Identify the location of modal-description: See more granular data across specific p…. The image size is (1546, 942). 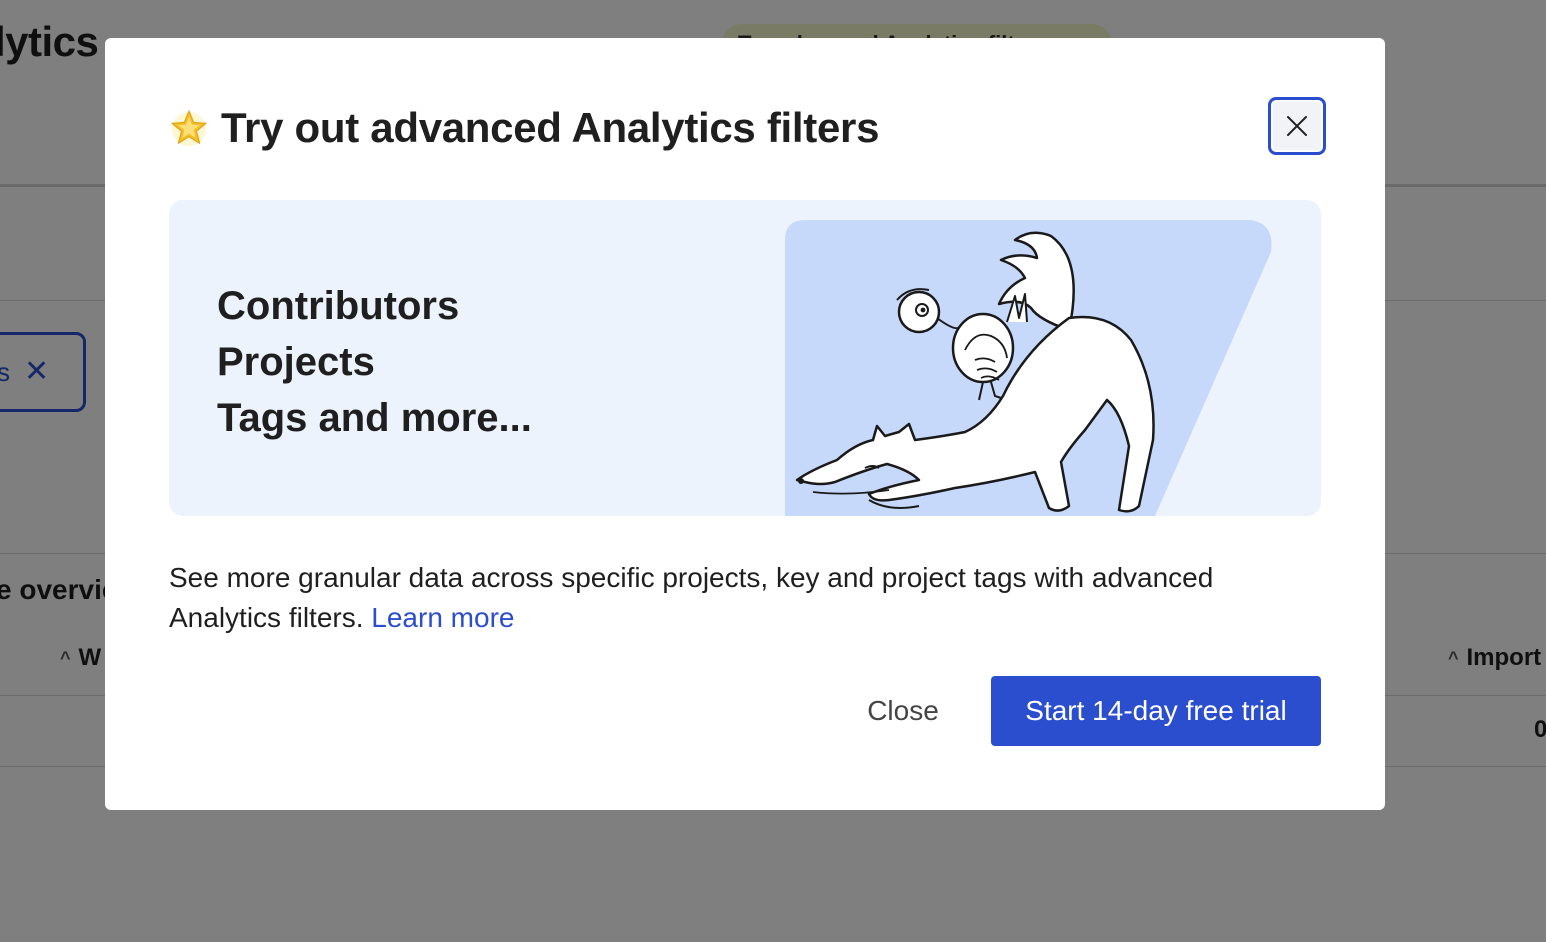
(749, 598).